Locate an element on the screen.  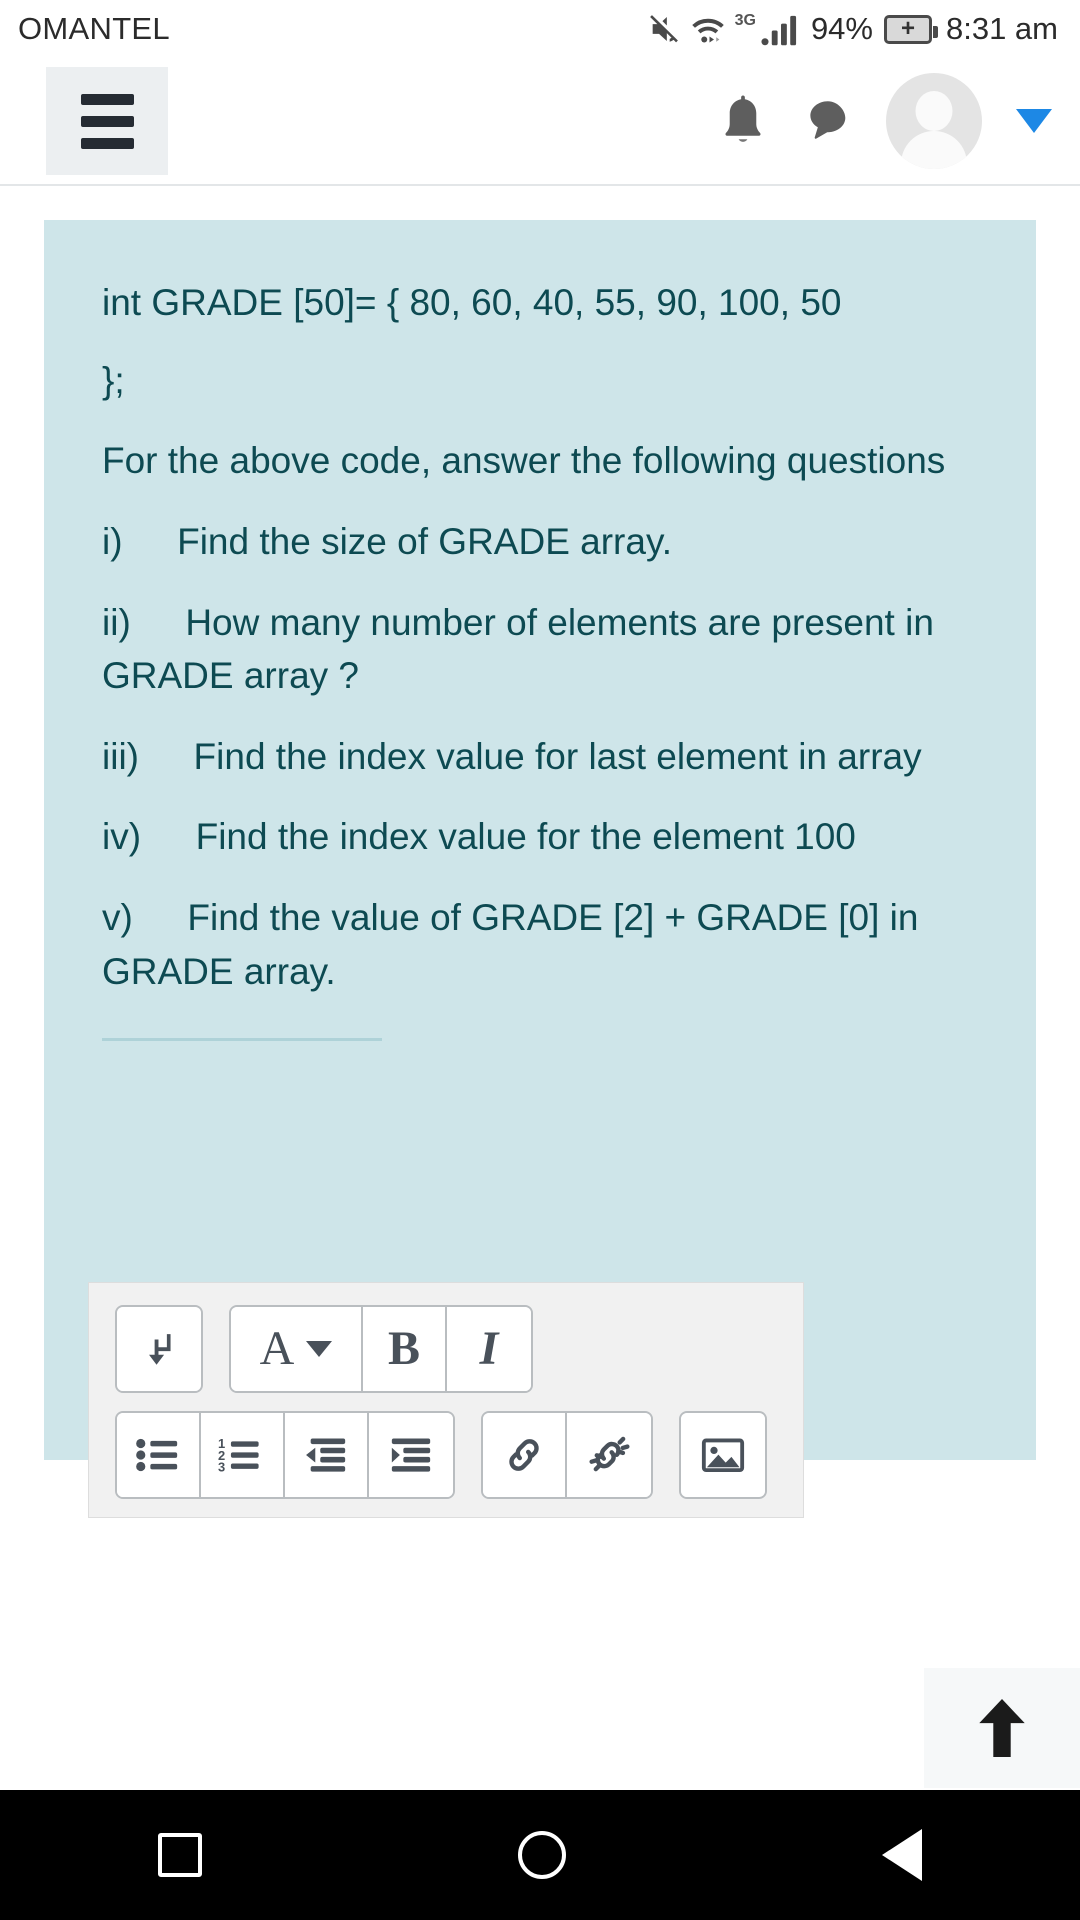
toolbar-group-lists: 1 2 3 is located at coordinates (285, 1455).